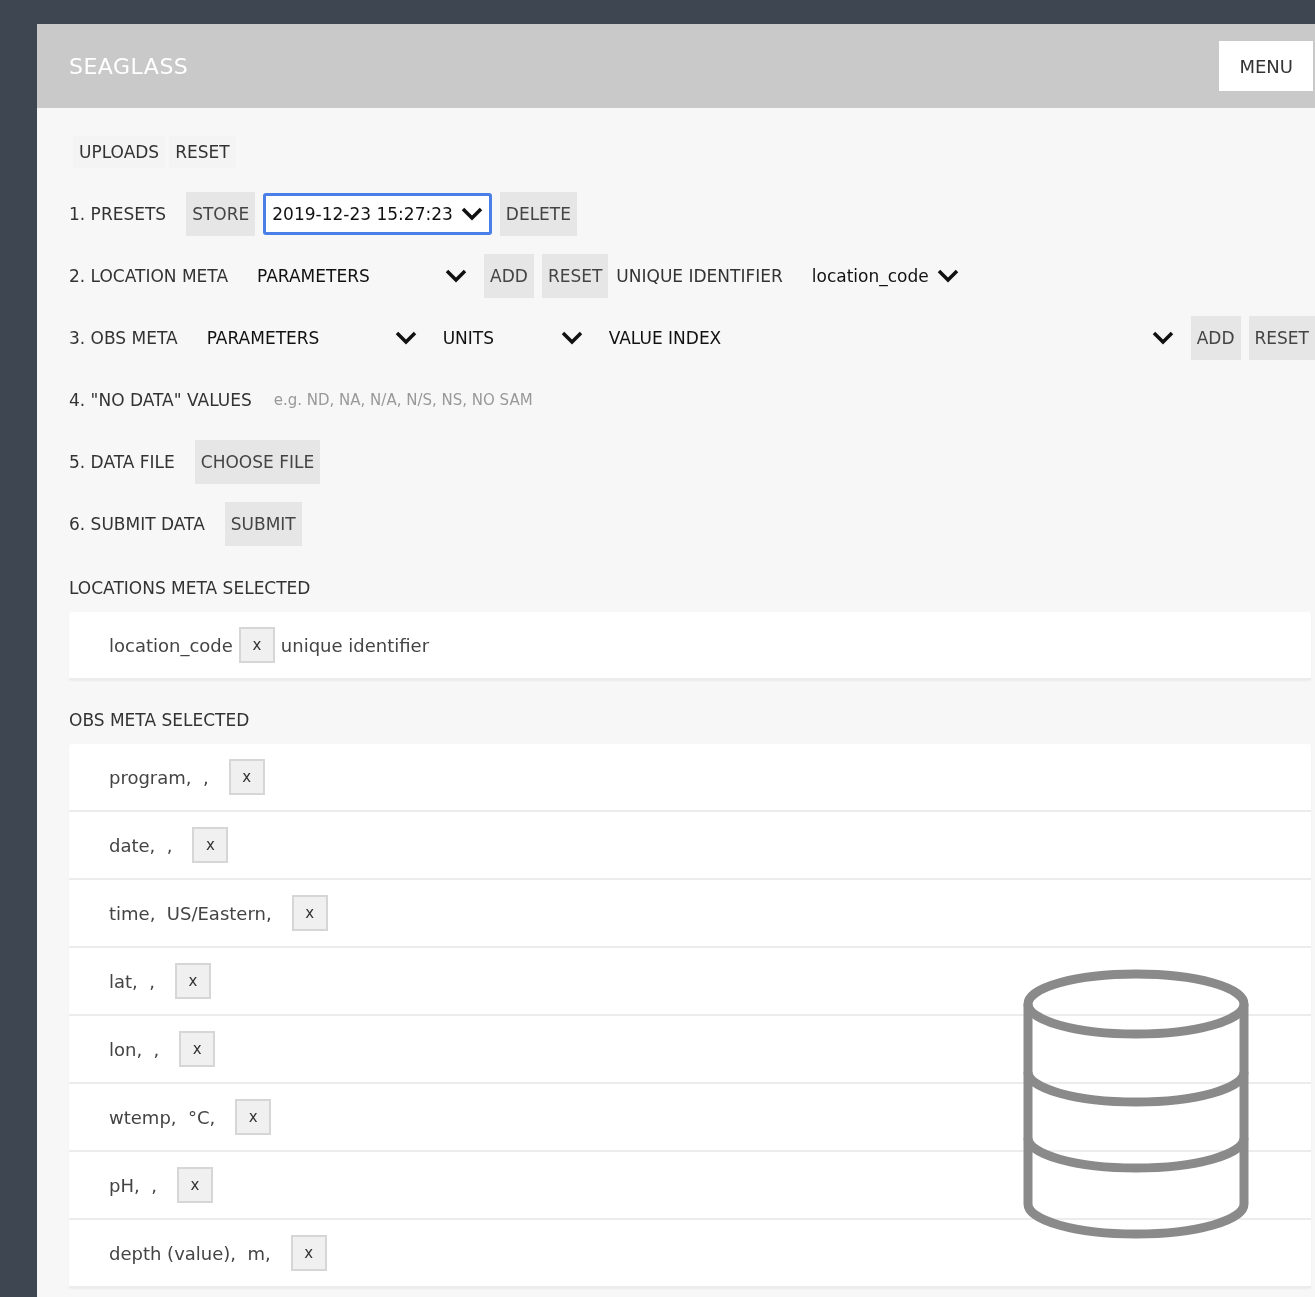 The height and width of the screenshot is (1297, 1315). I want to click on meta-name: pH, ,, so click(133, 1185).